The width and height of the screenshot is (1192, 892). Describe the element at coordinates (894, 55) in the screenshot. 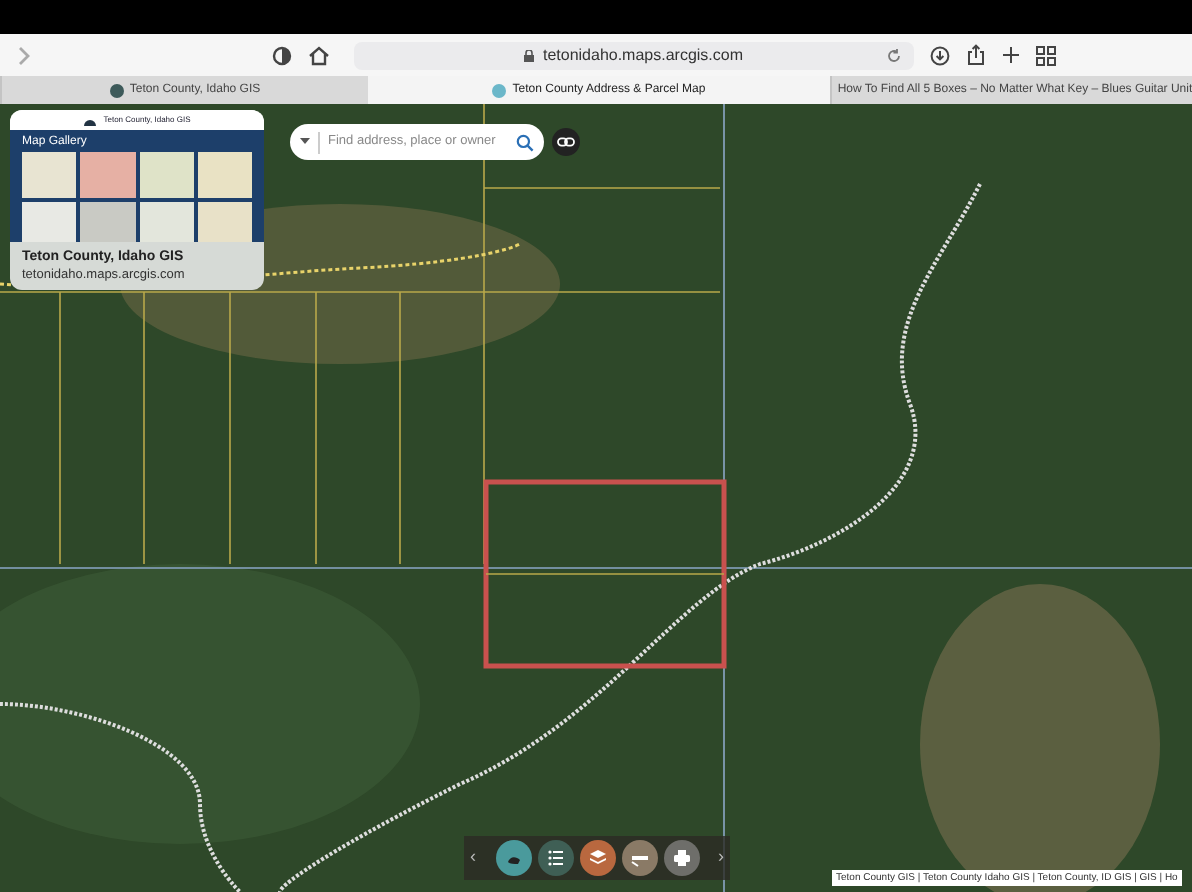

I see `reload-icon` at that location.